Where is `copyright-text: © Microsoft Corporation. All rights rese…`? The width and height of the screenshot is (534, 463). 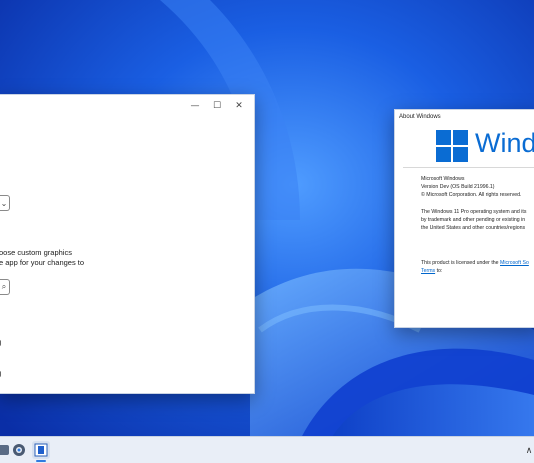
copyright-text: © Microsoft Corporation. All rights rese… is located at coordinates (471, 195).